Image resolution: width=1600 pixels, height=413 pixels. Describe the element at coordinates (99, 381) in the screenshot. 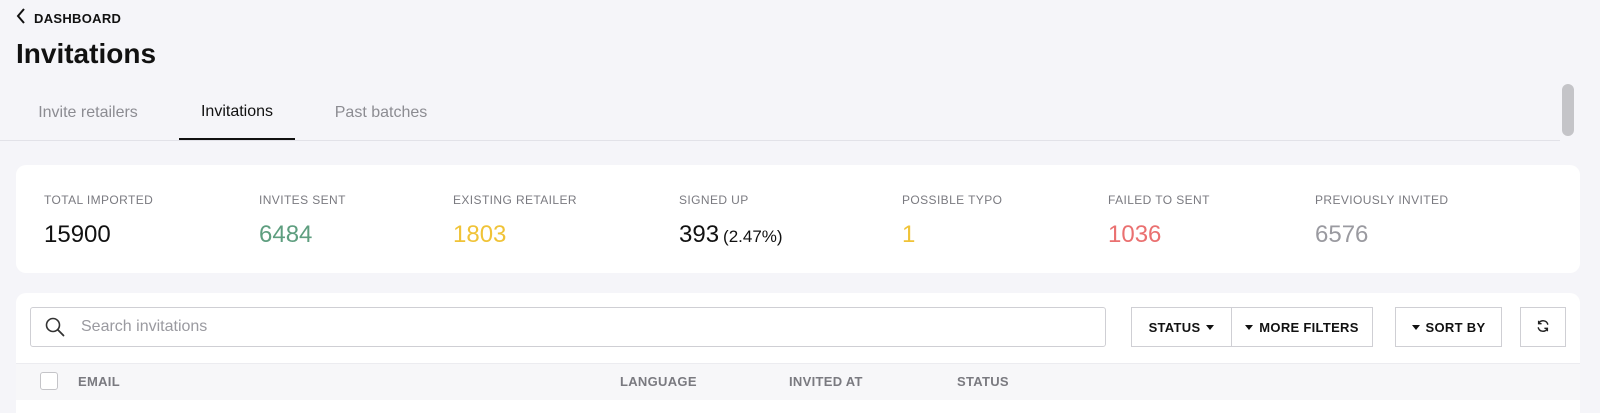

I see `column-header-email: EMAIL` at that location.